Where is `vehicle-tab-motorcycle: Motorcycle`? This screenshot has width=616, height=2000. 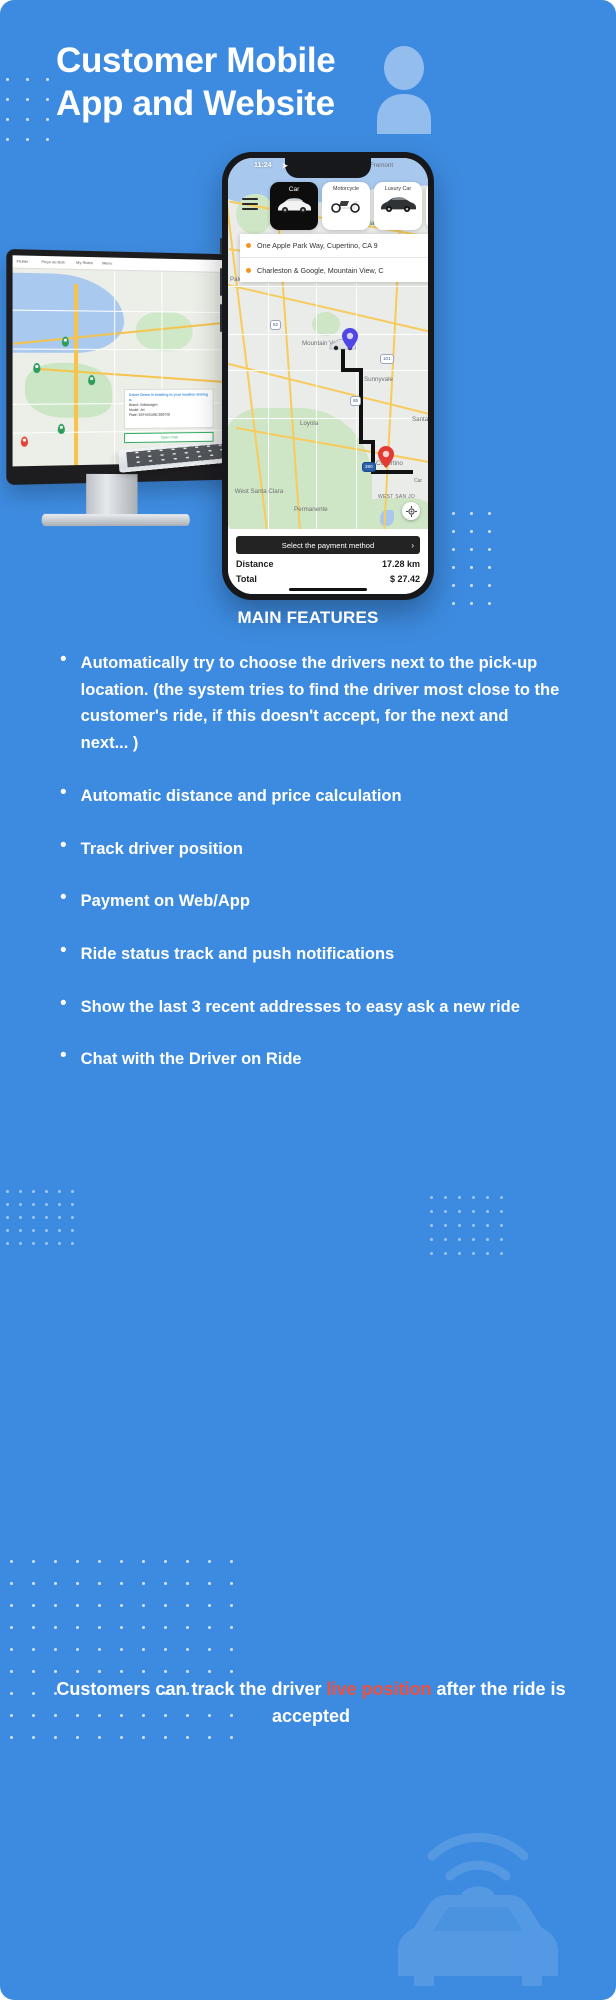
vehicle-tab-motorcycle: Motorcycle is located at coordinates (346, 206).